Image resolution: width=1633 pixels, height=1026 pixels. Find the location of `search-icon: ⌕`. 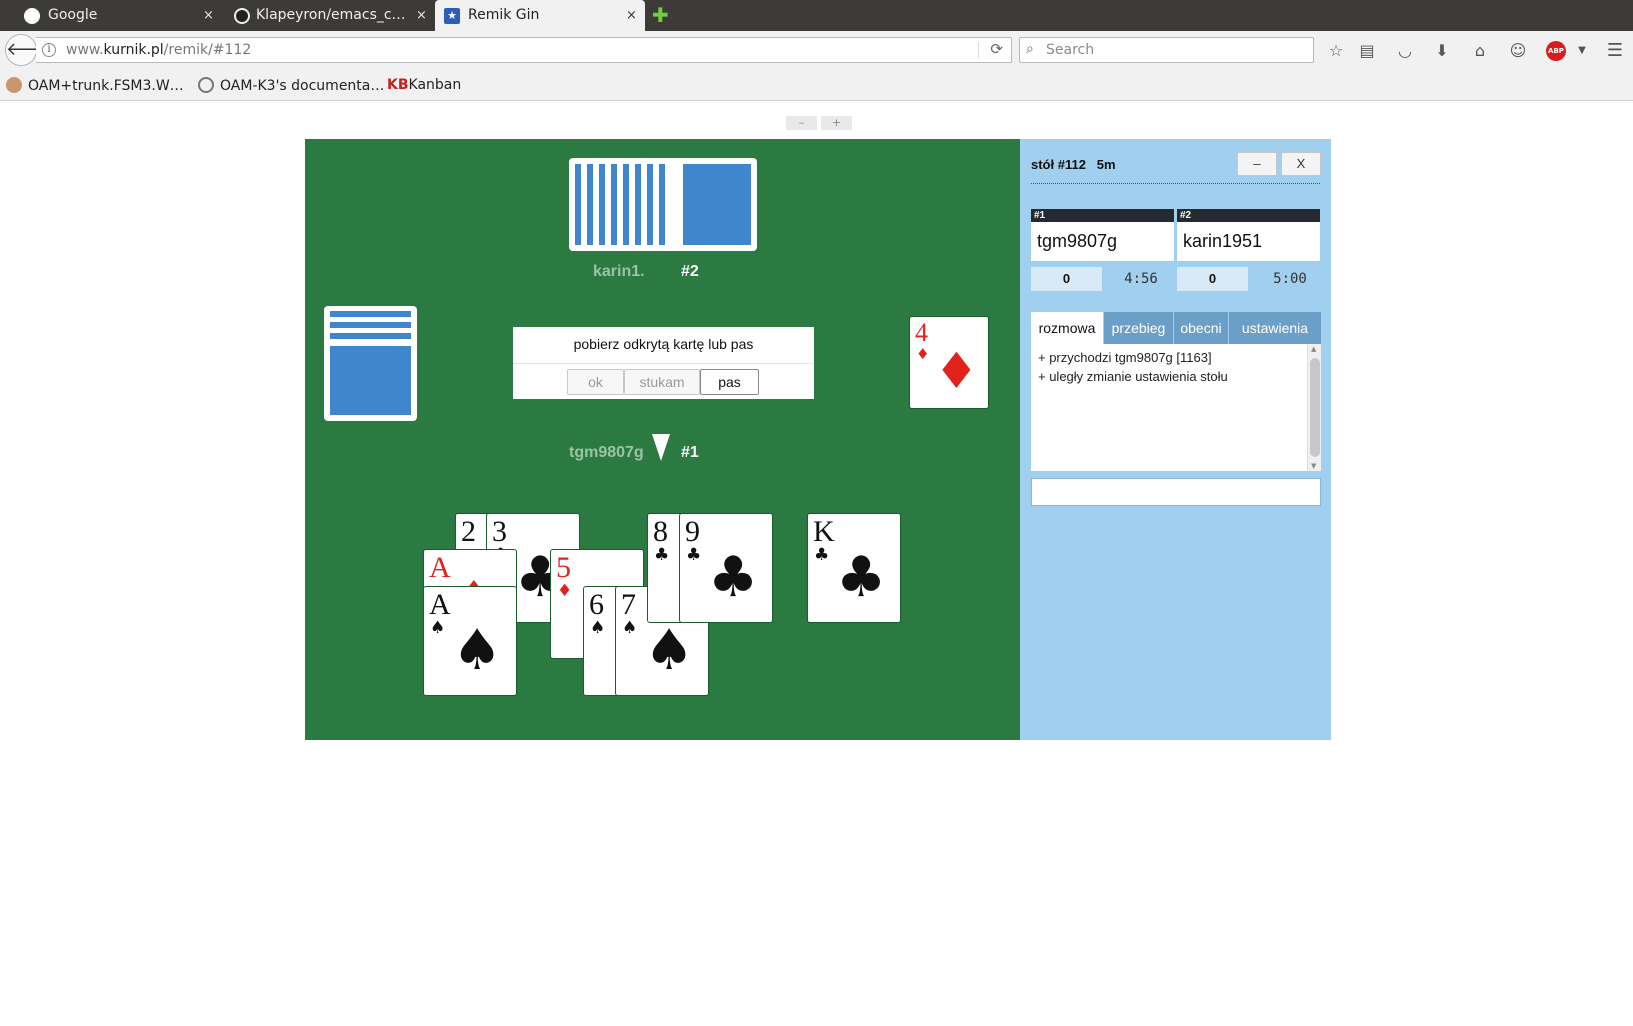

search-icon: ⌕ is located at coordinates (1030, 49).